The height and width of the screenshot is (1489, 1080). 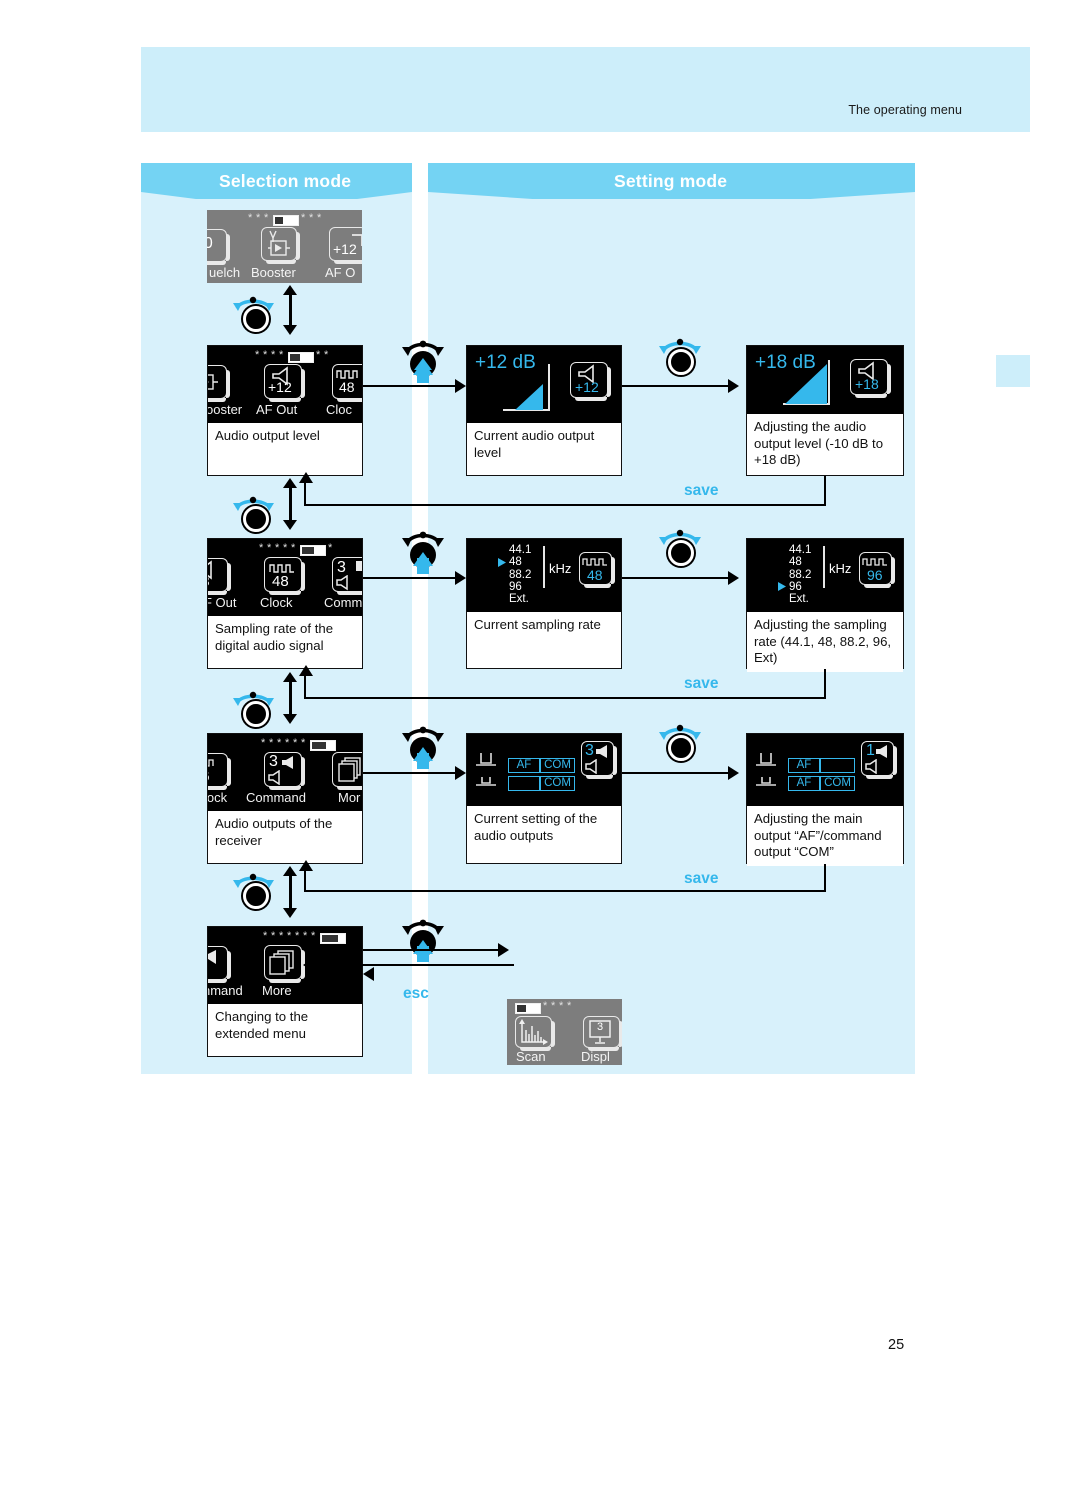 What do you see at coordinates (218, 247) in the screenshot?
I see `tile-squelch: 30` at bounding box center [218, 247].